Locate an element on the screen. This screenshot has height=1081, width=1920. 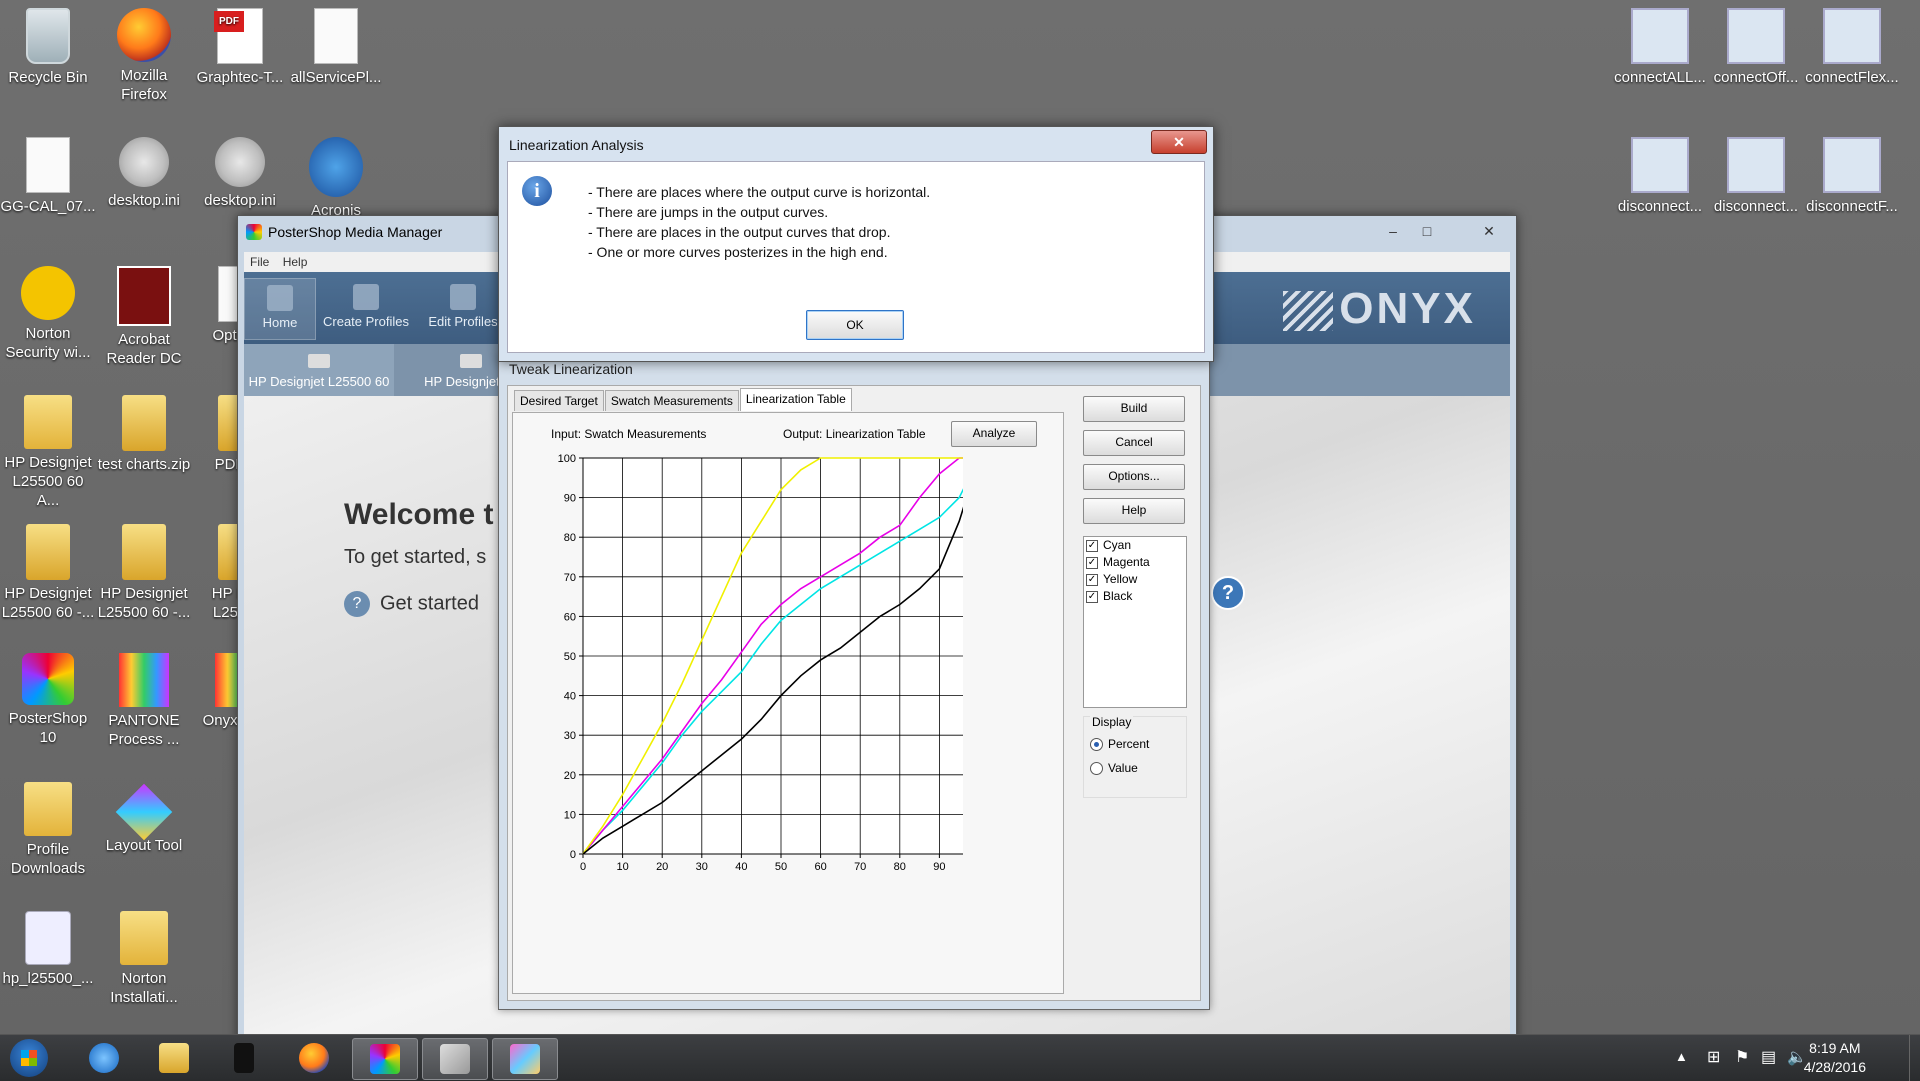
yellow-checkbox: ✓ Yellow is located at coordinates (1135, 579).